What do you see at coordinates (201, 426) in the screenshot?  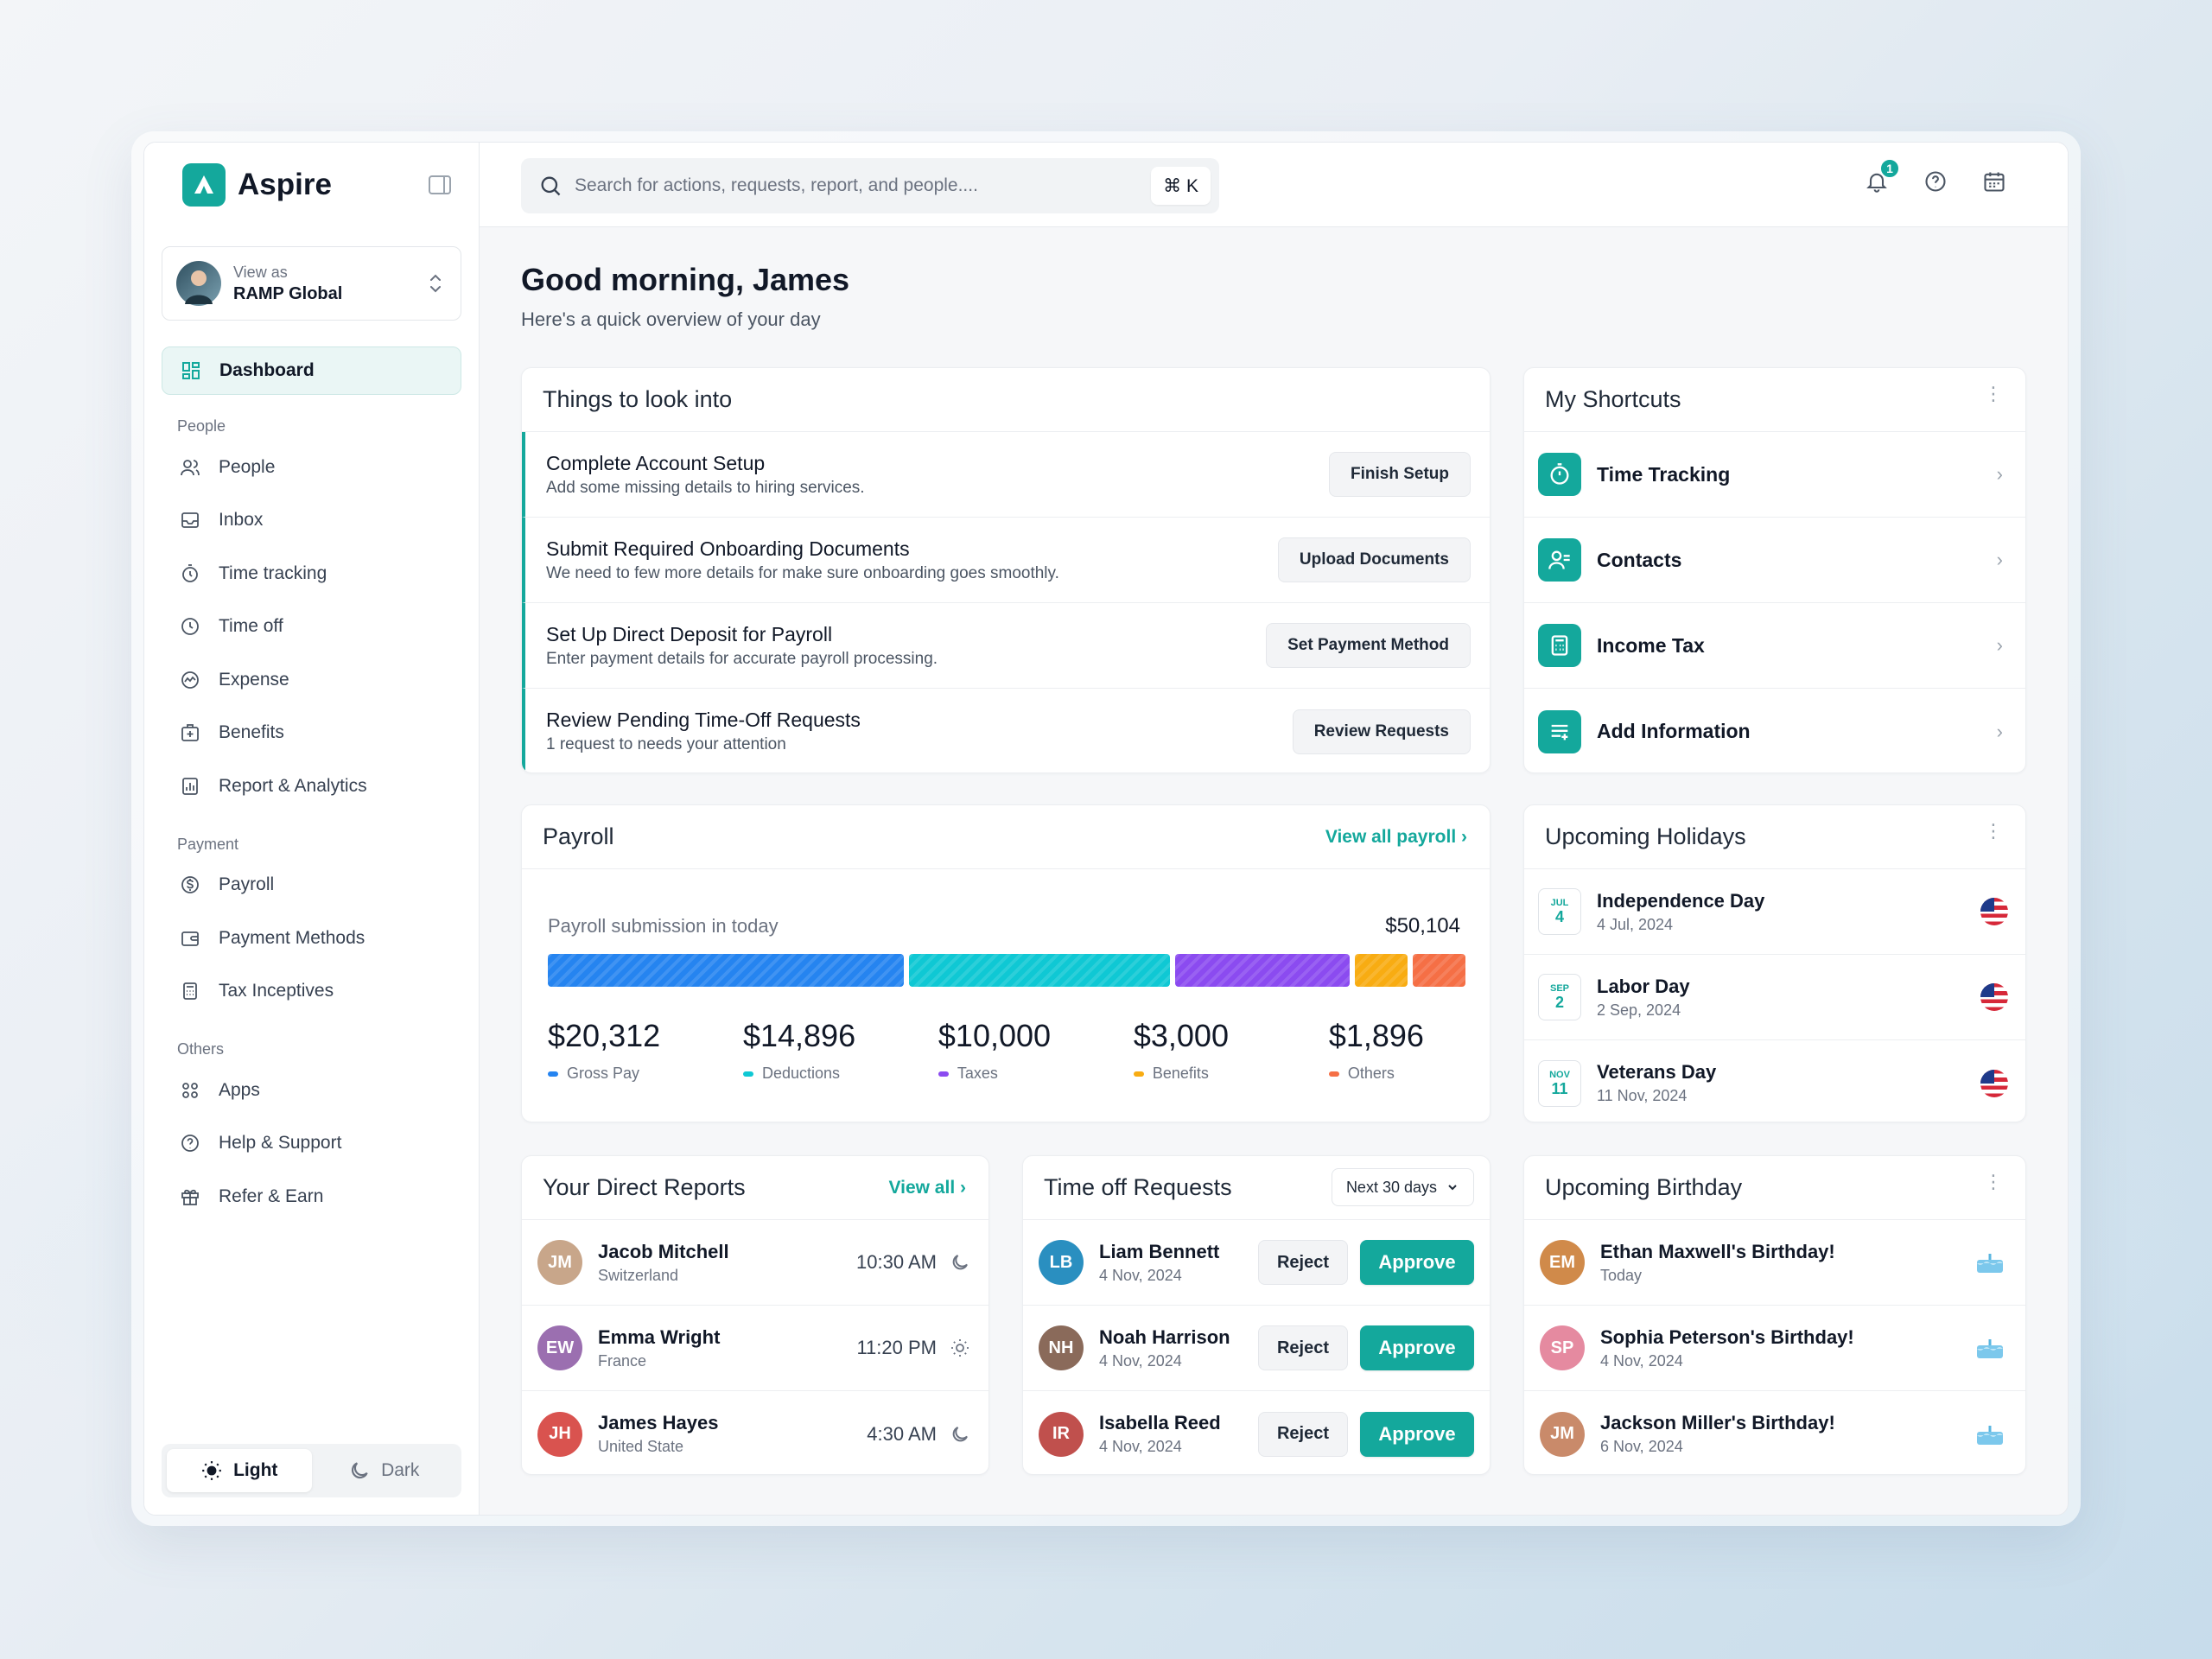 I see `nav-section-people: People` at bounding box center [201, 426].